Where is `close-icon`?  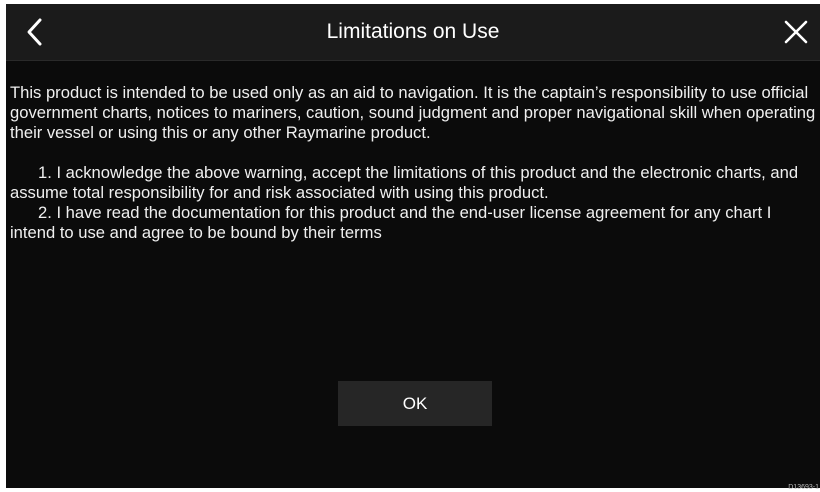 close-icon is located at coordinates (796, 32).